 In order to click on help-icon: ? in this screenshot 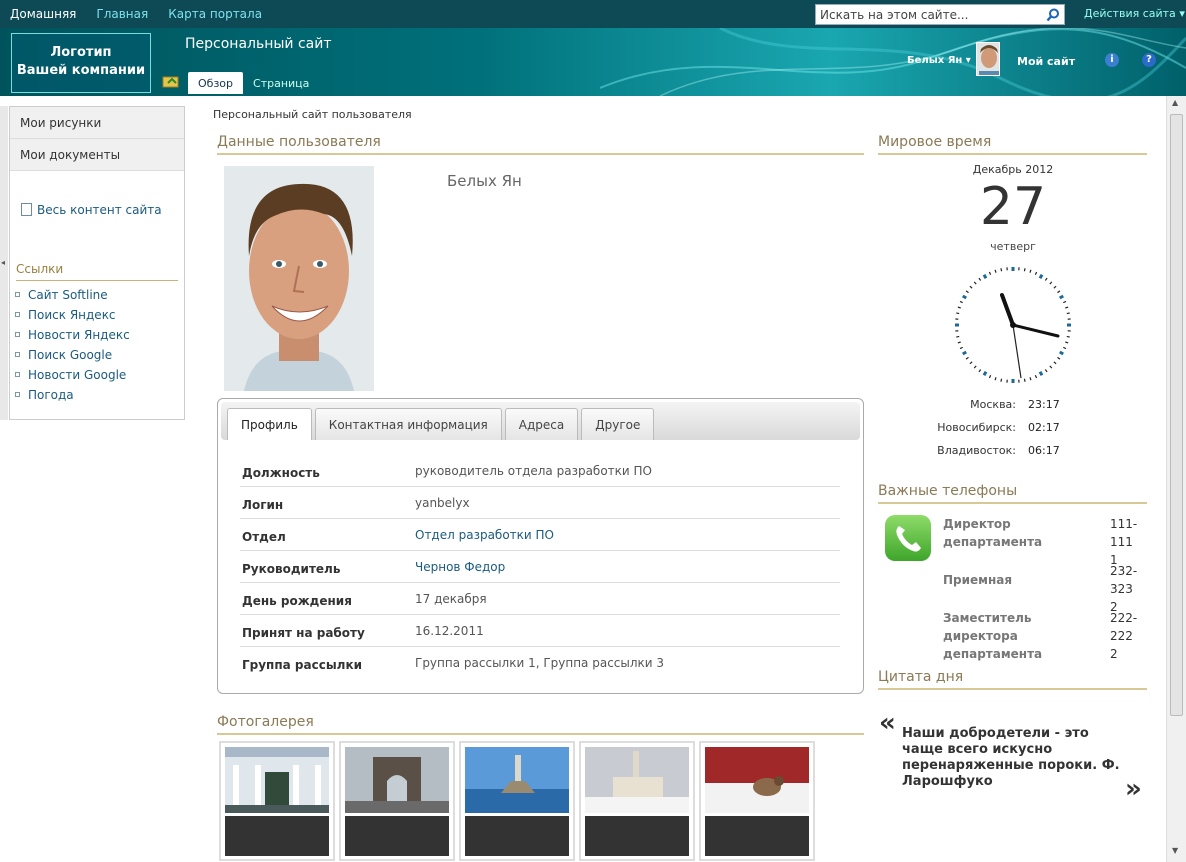, I will do `click(1149, 60)`.